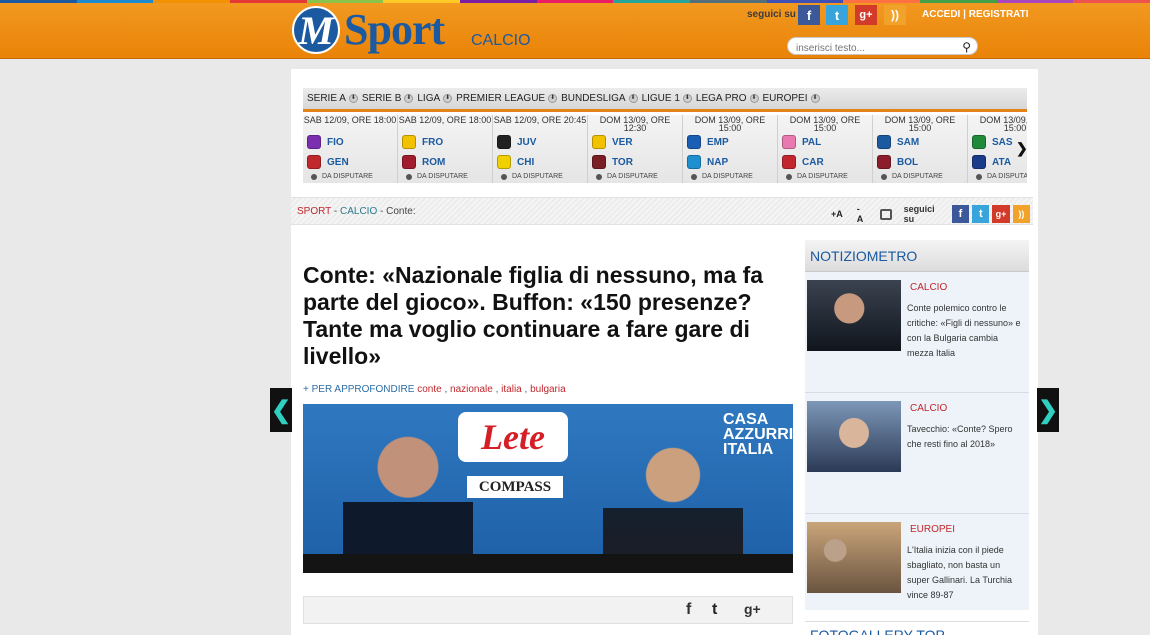  Describe the element at coordinates (435, 98) in the screenshot. I see `league-tab: LIGA ⬇` at that location.